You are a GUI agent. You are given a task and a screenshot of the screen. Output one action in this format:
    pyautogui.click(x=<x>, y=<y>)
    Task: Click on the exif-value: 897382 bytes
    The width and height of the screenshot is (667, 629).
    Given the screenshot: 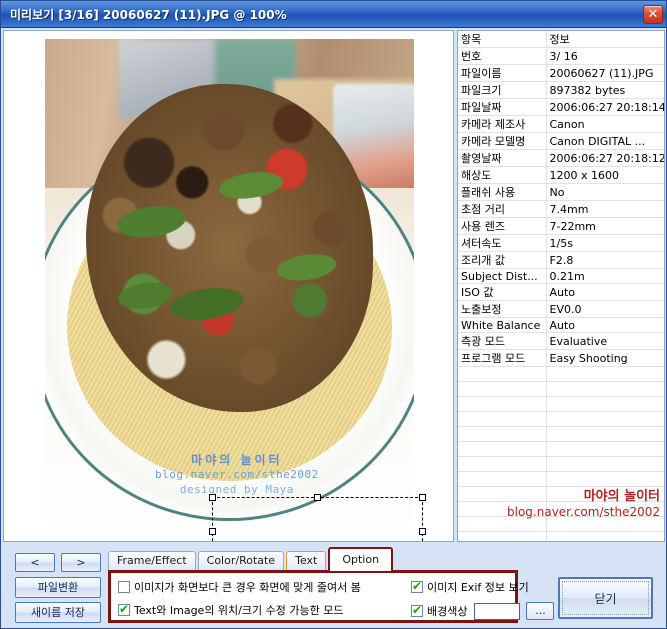 What is the action you would take?
    pyautogui.click(x=605, y=90)
    